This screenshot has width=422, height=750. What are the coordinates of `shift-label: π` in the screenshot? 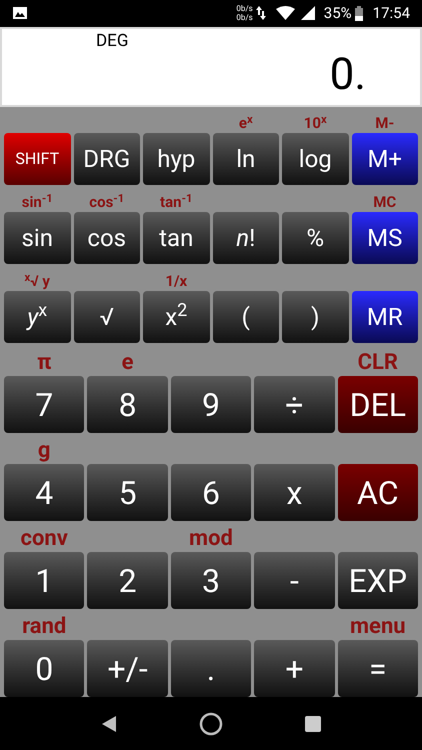 It's located at (44, 363).